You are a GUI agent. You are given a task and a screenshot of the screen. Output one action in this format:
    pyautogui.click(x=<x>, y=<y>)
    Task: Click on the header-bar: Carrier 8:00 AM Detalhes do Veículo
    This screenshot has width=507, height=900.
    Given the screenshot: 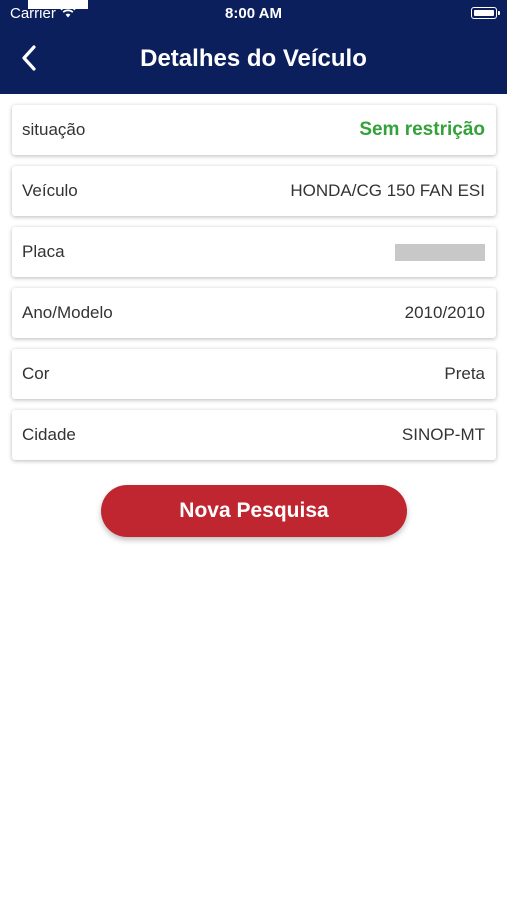 What is the action you would take?
    pyautogui.click(x=253, y=47)
    